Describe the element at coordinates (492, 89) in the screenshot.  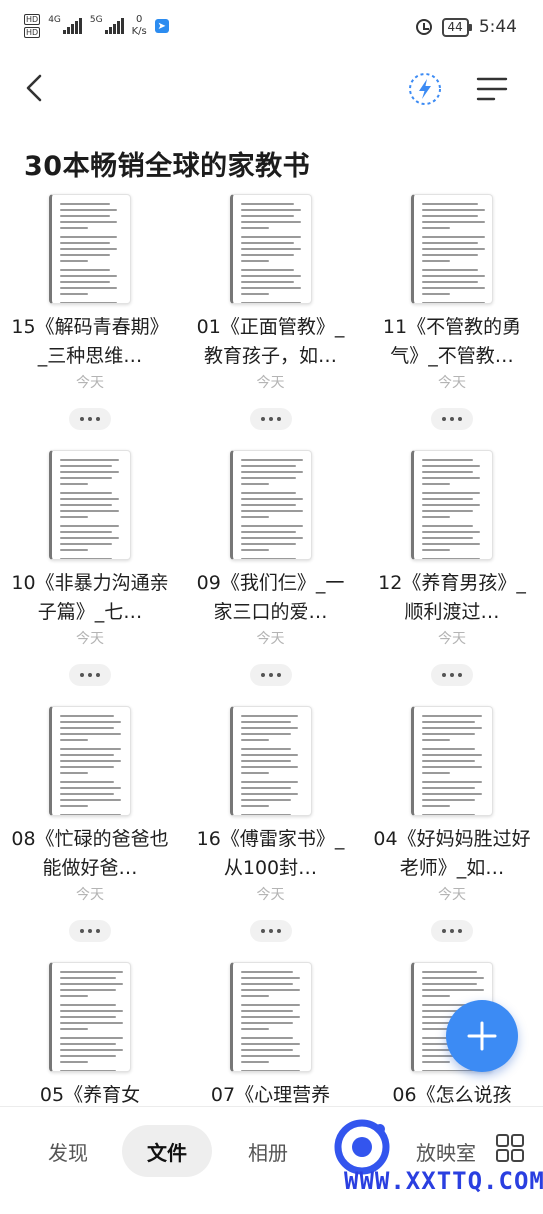
I see `menu-button` at that location.